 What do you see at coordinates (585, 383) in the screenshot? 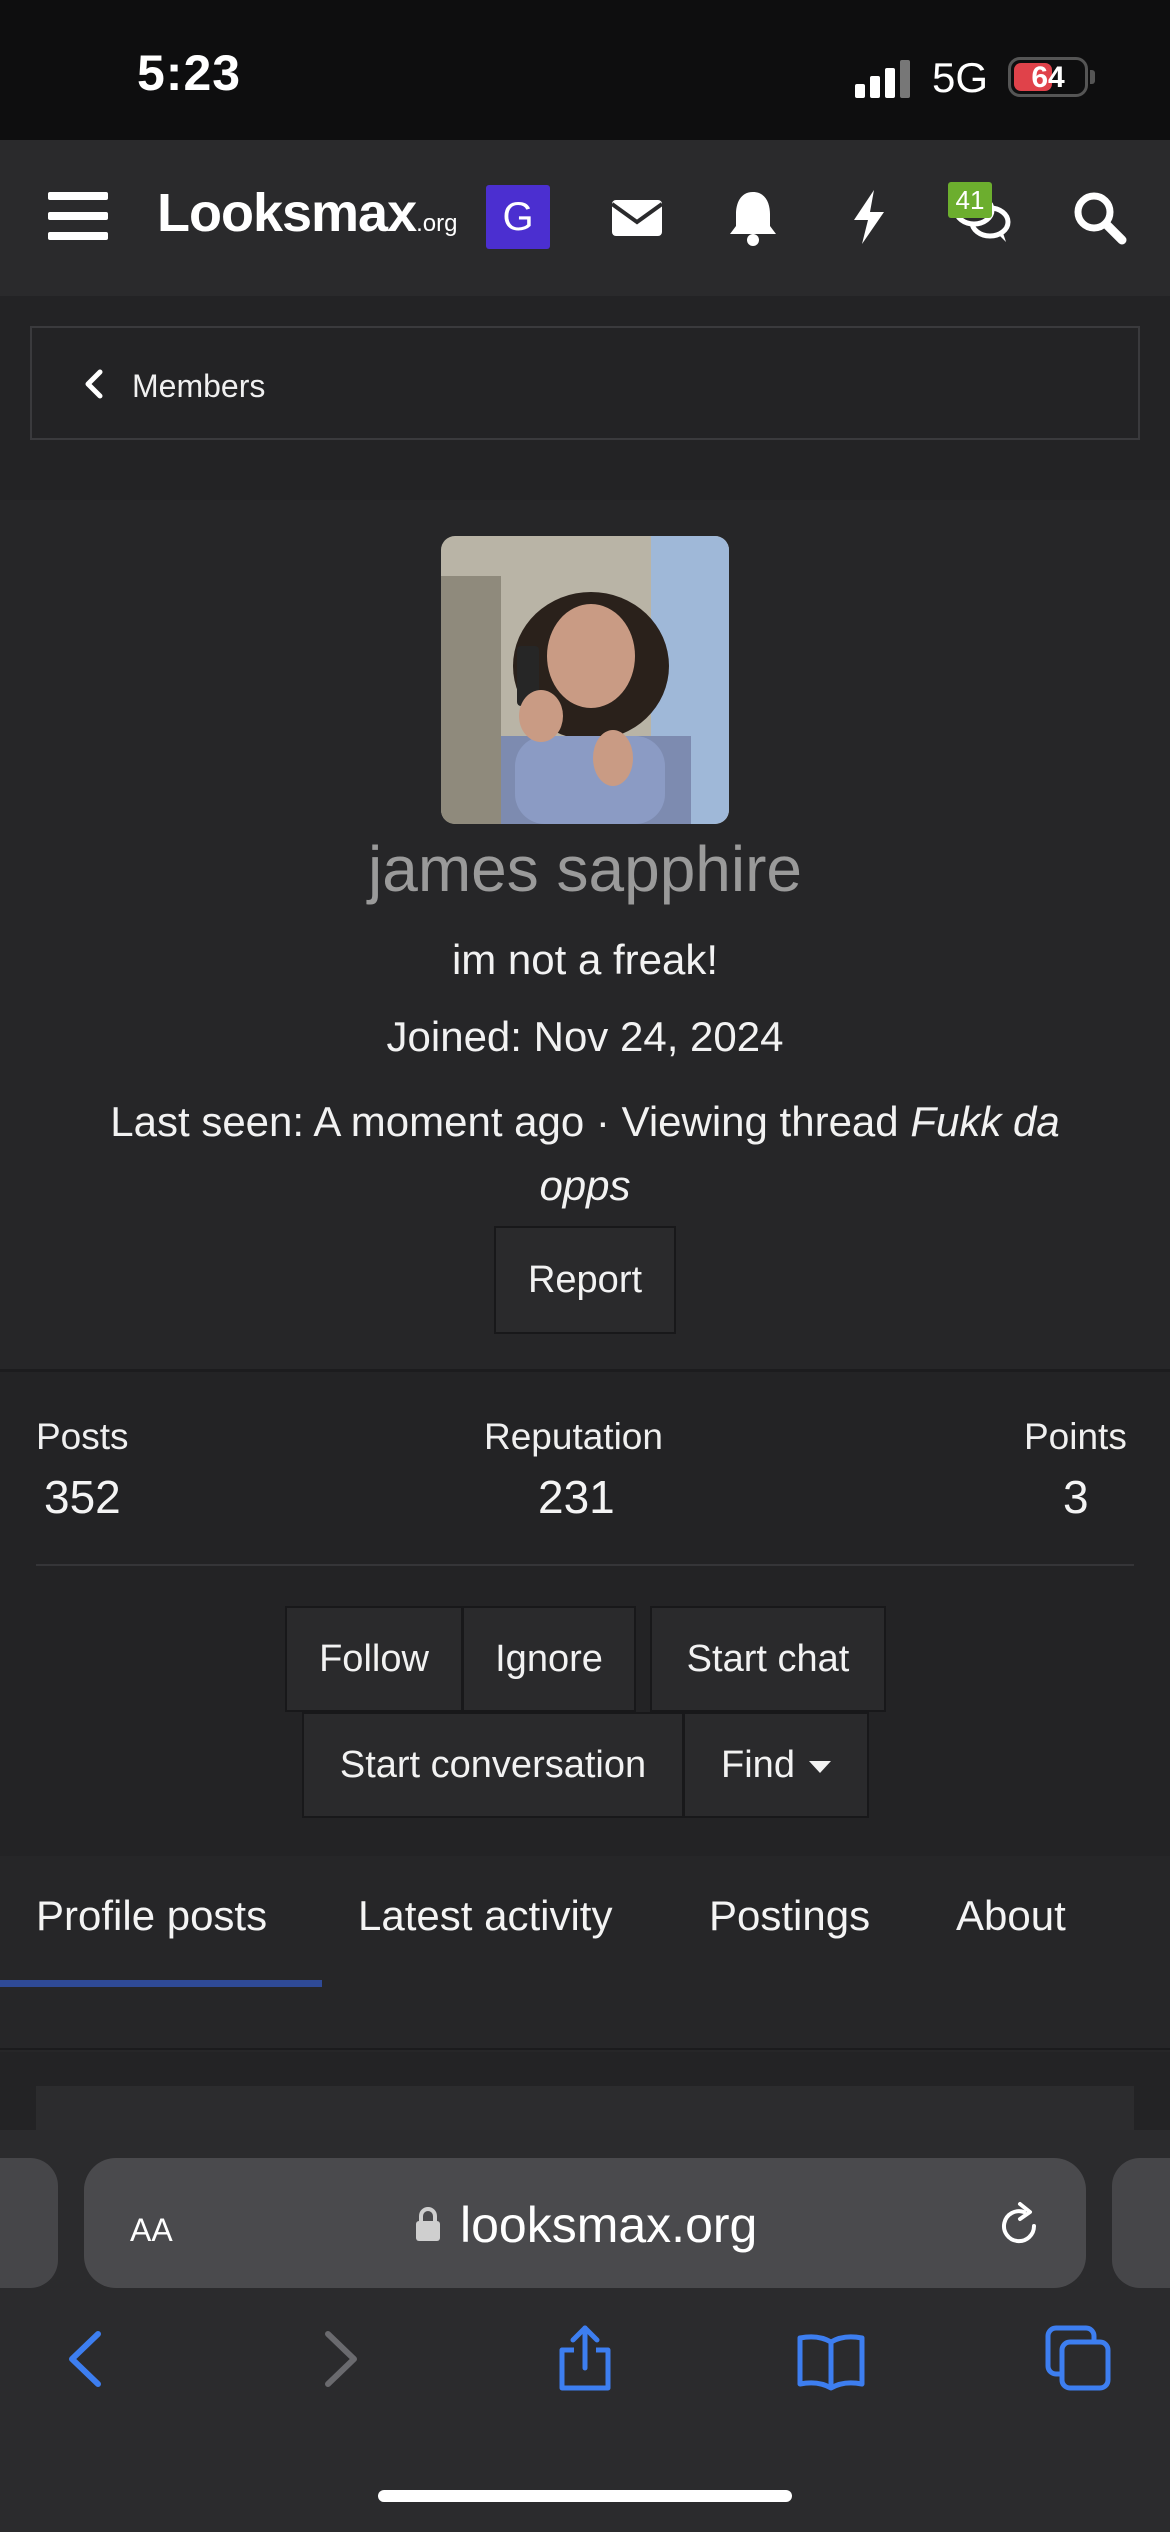
I see `breadcrumb: Members` at bounding box center [585, 383].